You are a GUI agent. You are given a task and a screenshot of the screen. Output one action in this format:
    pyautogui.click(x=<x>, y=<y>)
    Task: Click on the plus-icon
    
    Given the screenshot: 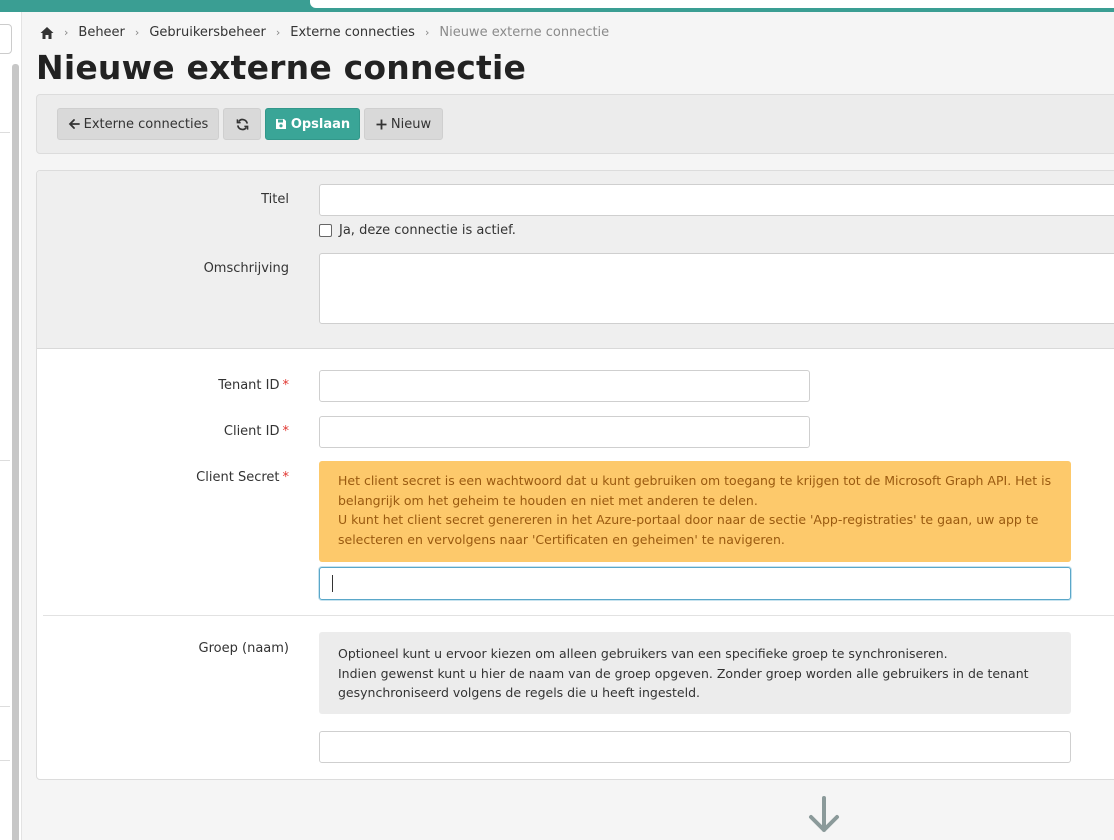 What is the action you would take?
    pyautogui.click(x=381, y=124)
    